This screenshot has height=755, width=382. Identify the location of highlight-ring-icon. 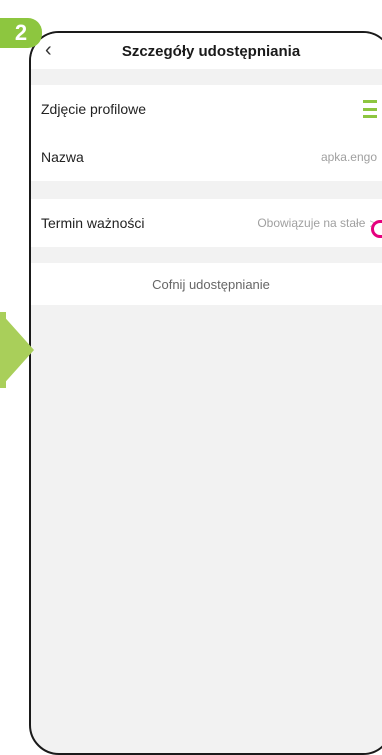
(376, 229).